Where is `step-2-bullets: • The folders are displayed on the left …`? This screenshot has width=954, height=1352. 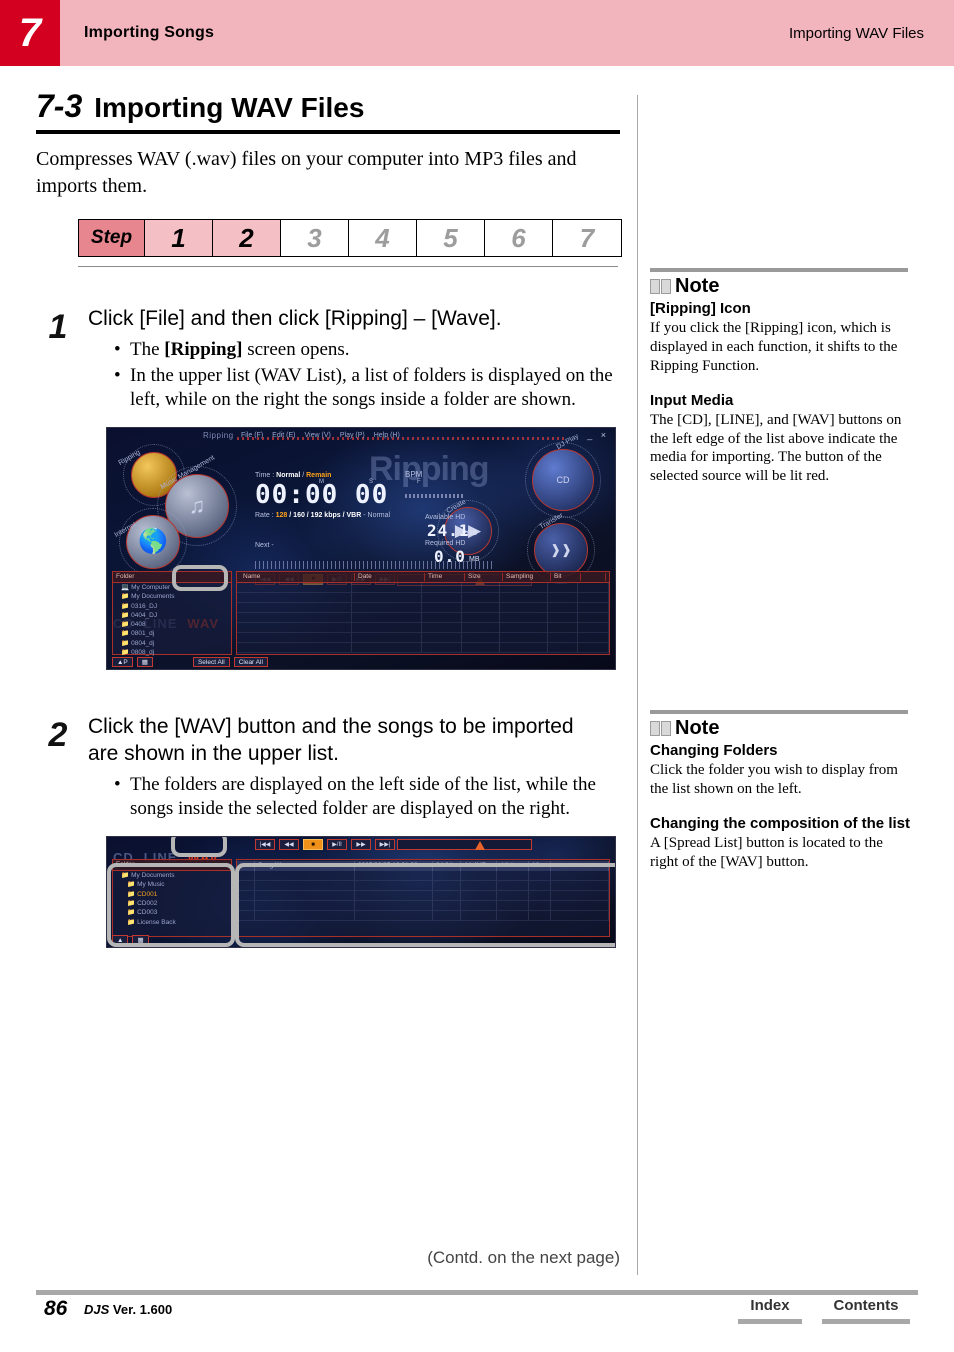
step-2-bullets: • The folders are displayed on the left … is located at coordinates (369, 797).